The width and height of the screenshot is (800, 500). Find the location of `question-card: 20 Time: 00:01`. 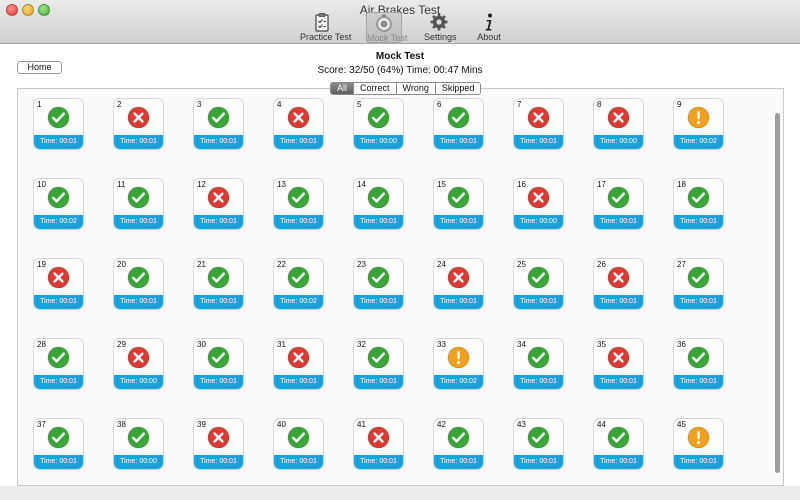

question-card: 20 Time: 00:01 is located at coordinates (138, 284).